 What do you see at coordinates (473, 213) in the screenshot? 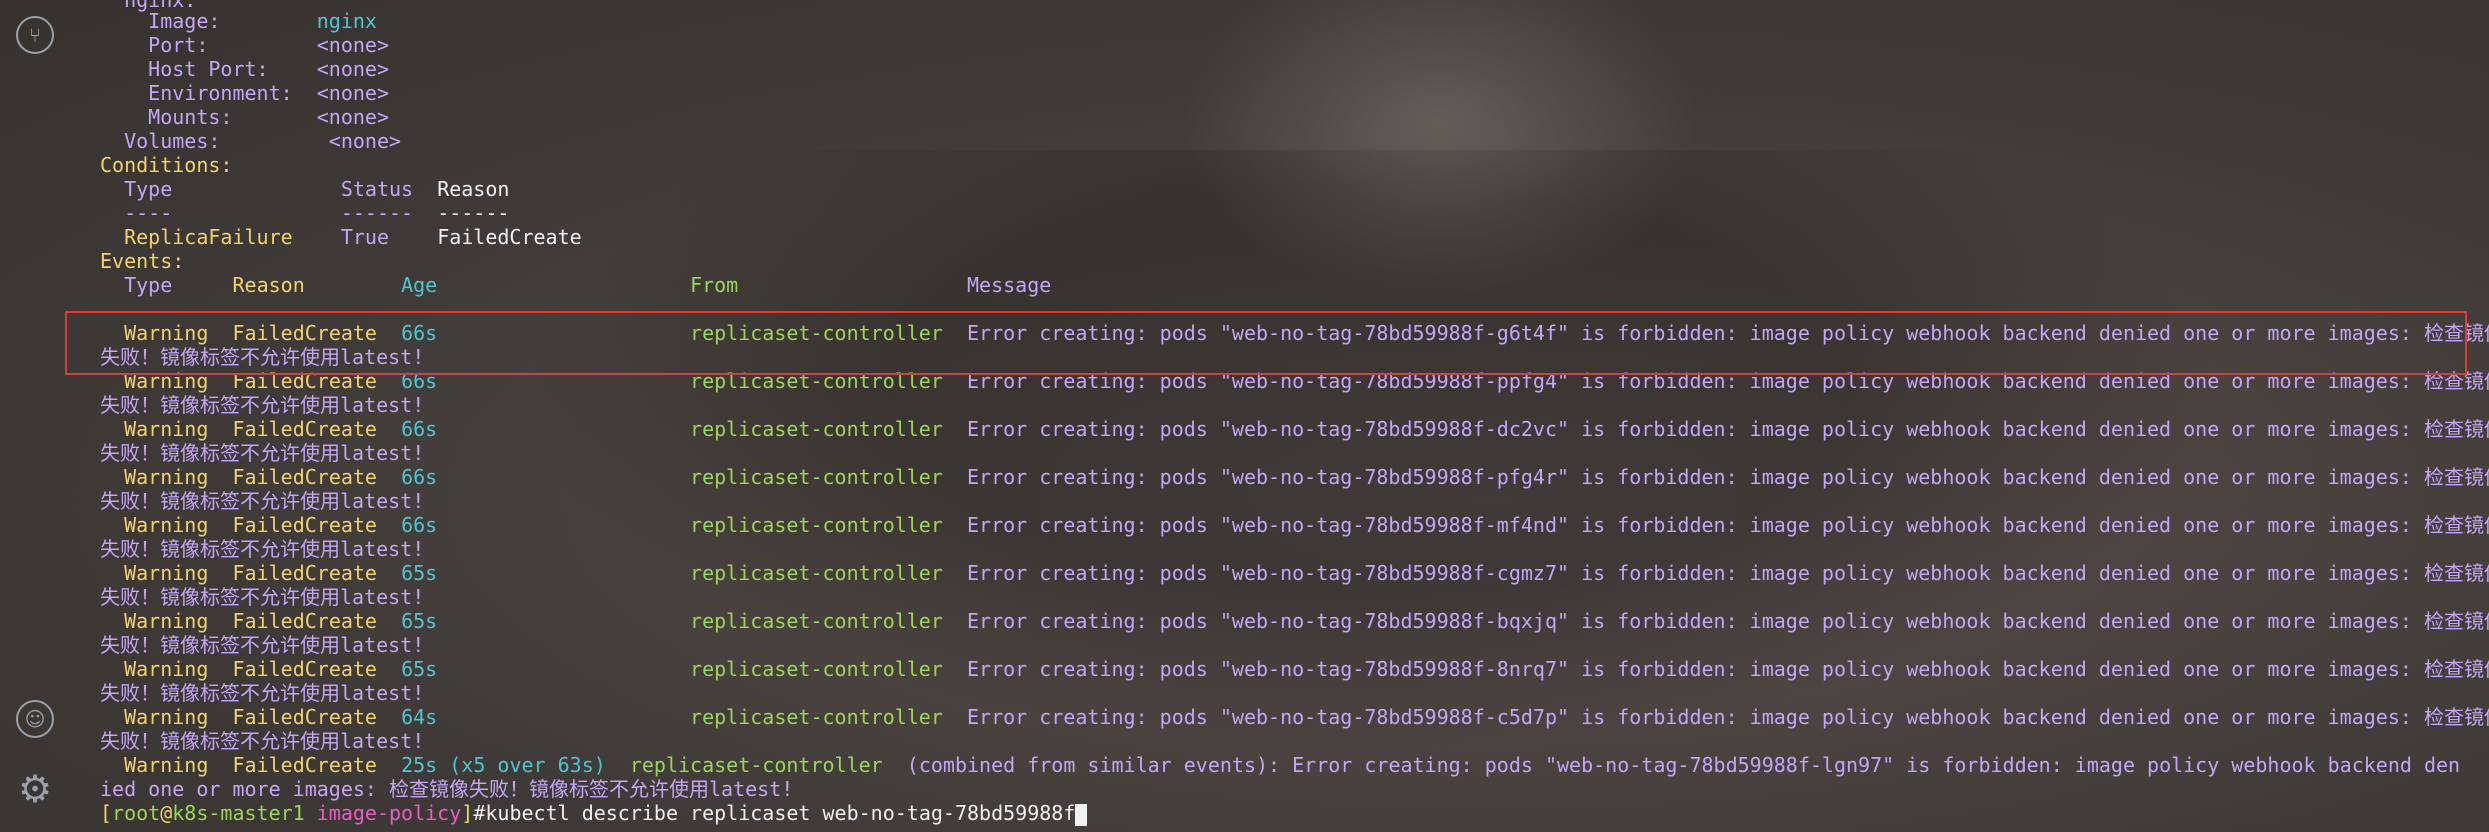
I see `conditions-sep-reason: ------` at bounding box center [473, 213].